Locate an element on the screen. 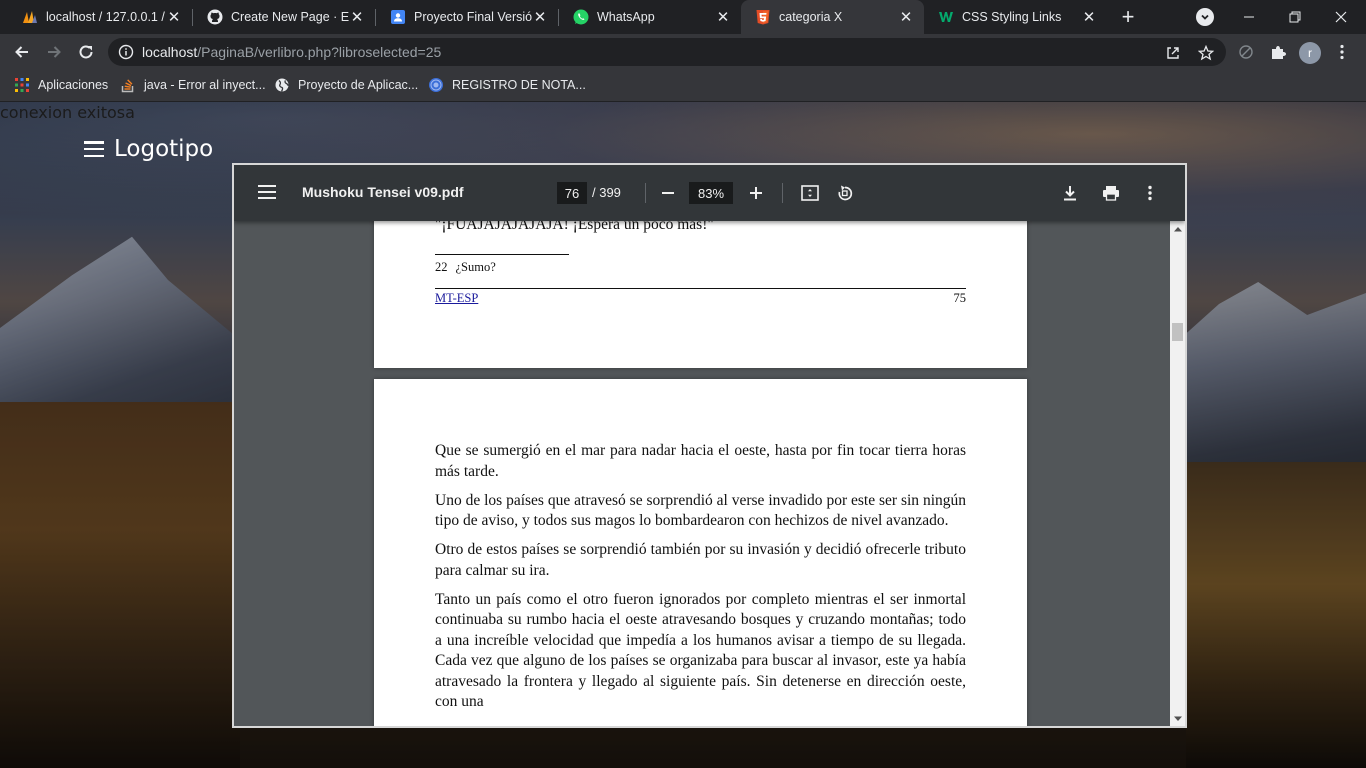  footer-link: MT-ESP is located at coordinates (456, 298).